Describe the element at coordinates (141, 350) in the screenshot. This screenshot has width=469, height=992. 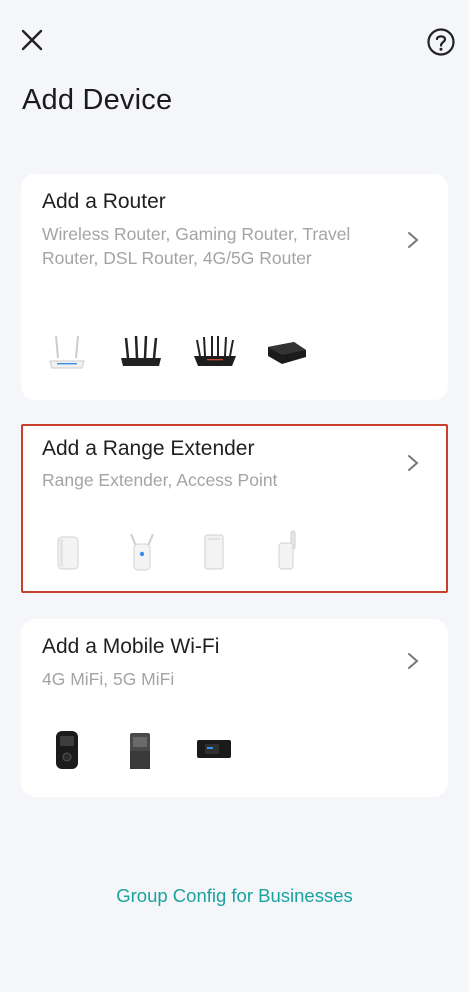
I see `router-ax-icon` at that location.